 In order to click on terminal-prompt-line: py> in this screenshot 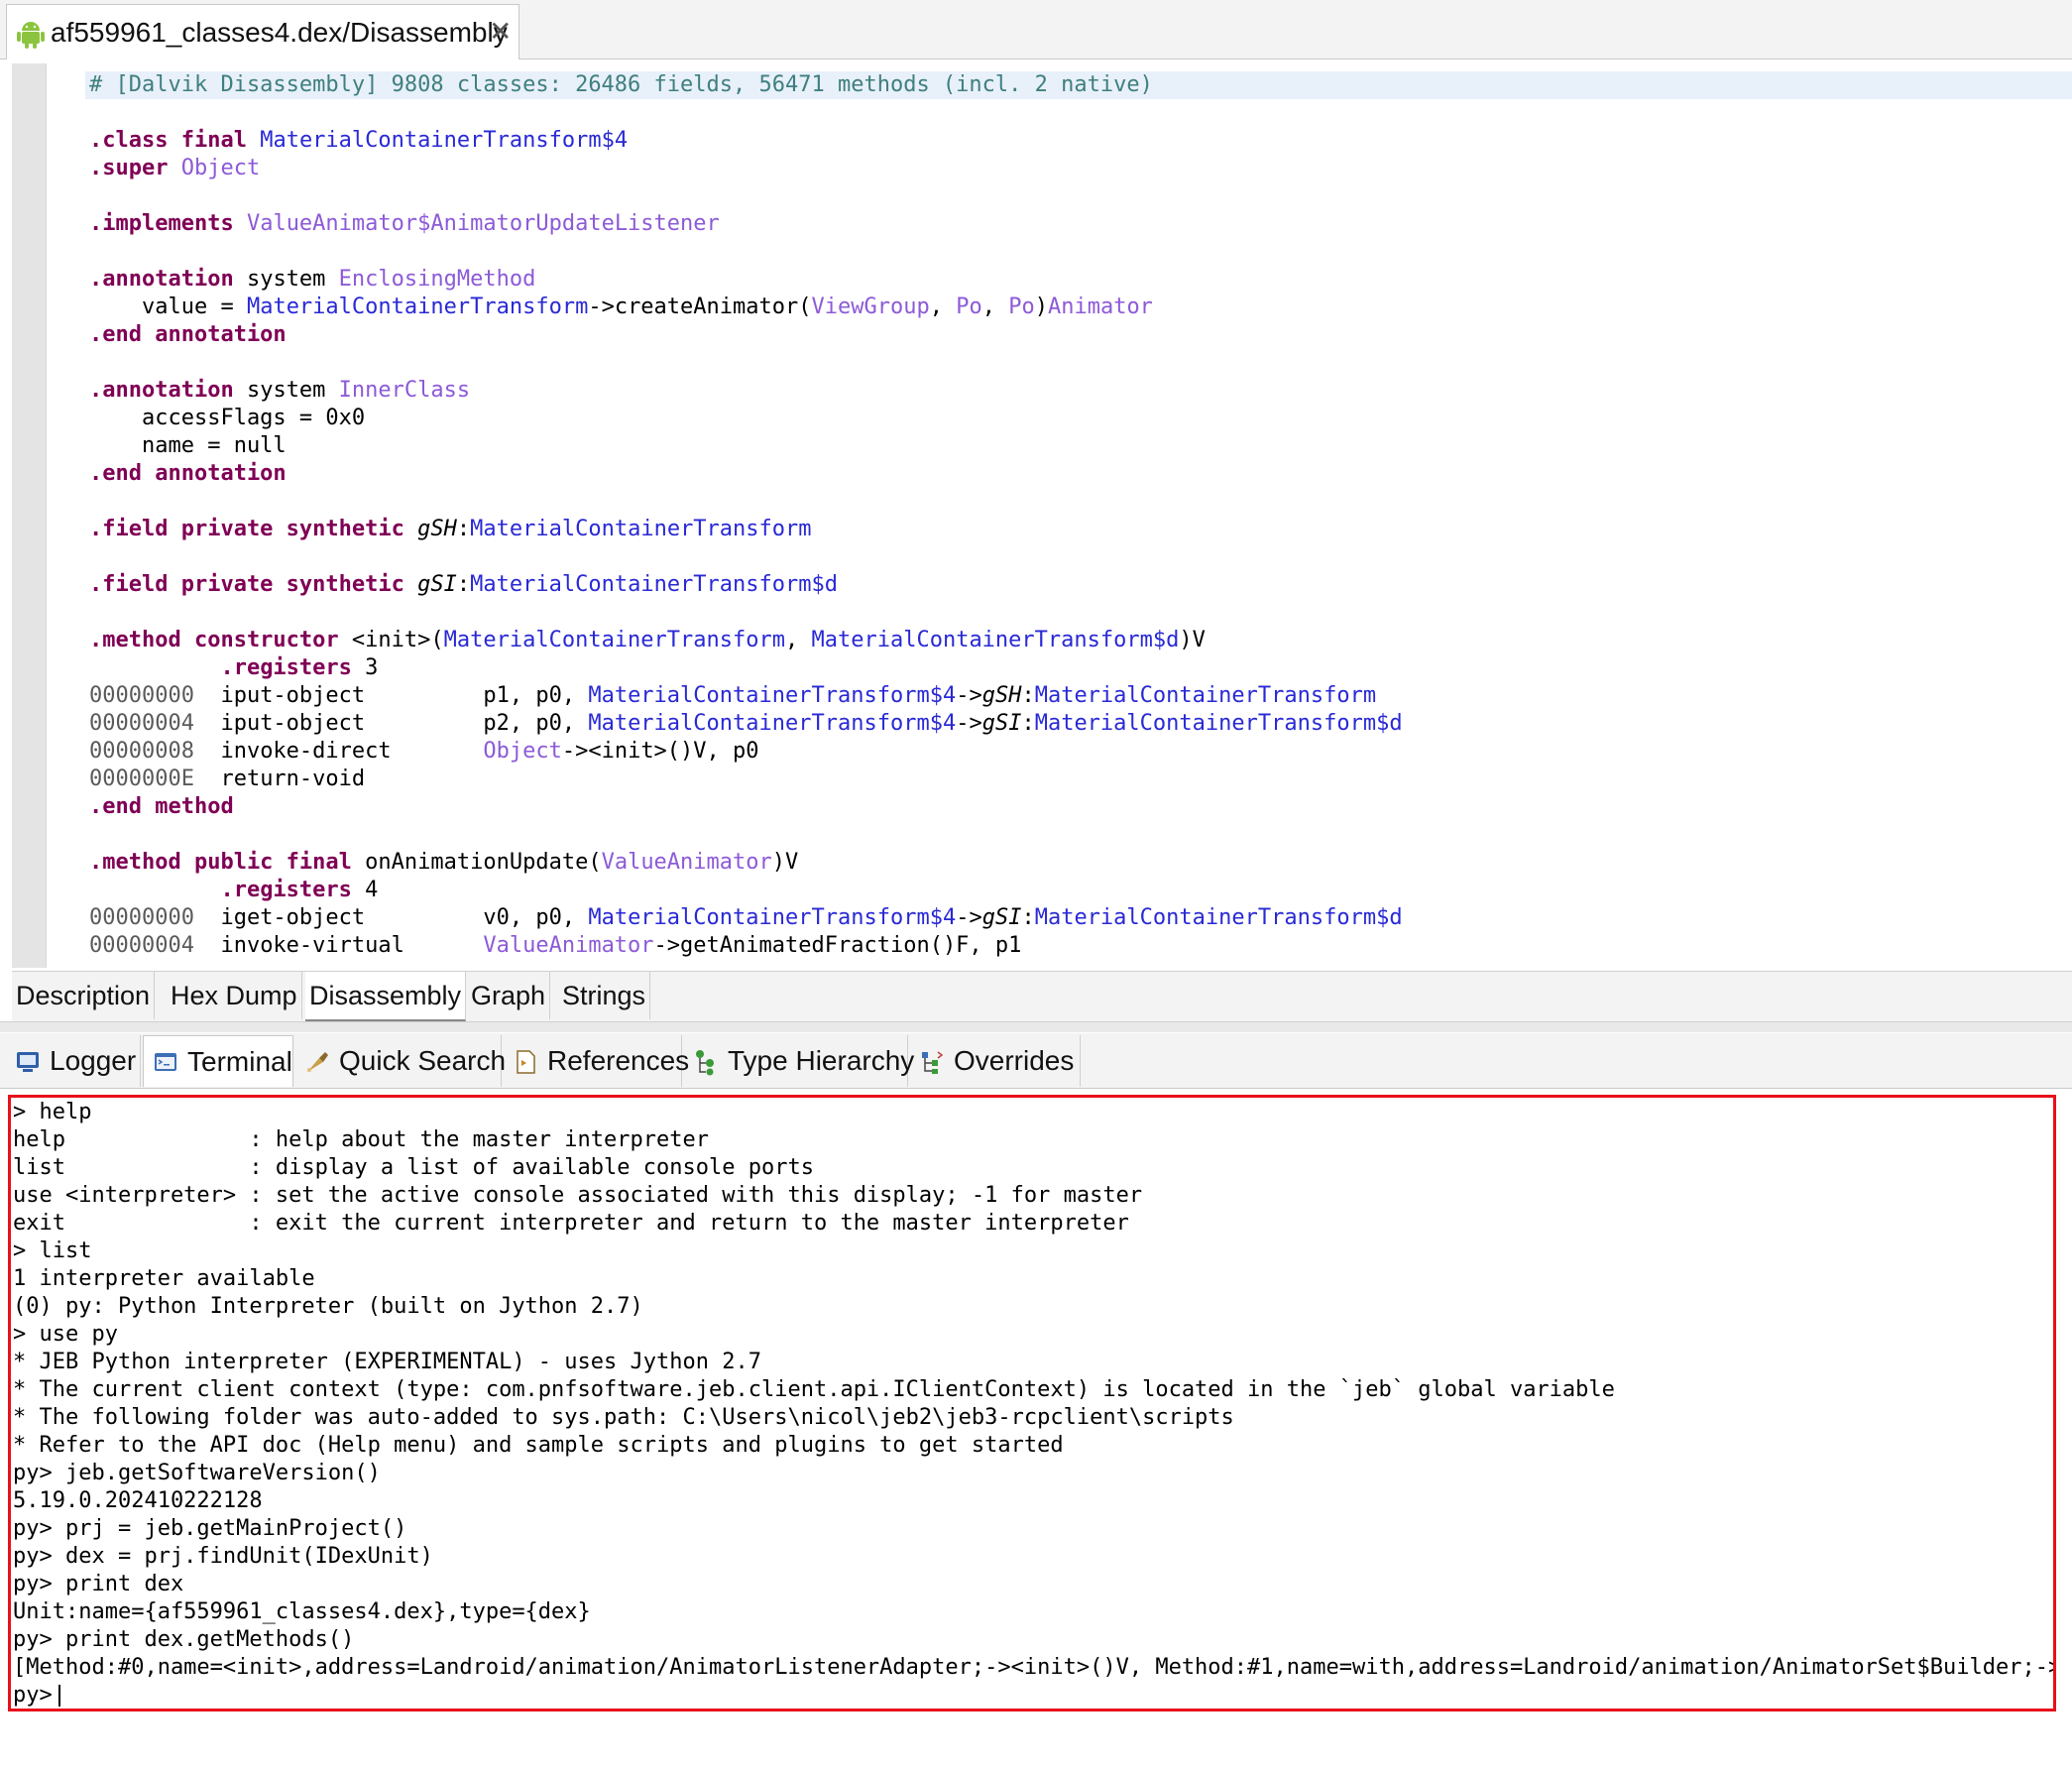, I will do `click(1033, 1695)`.